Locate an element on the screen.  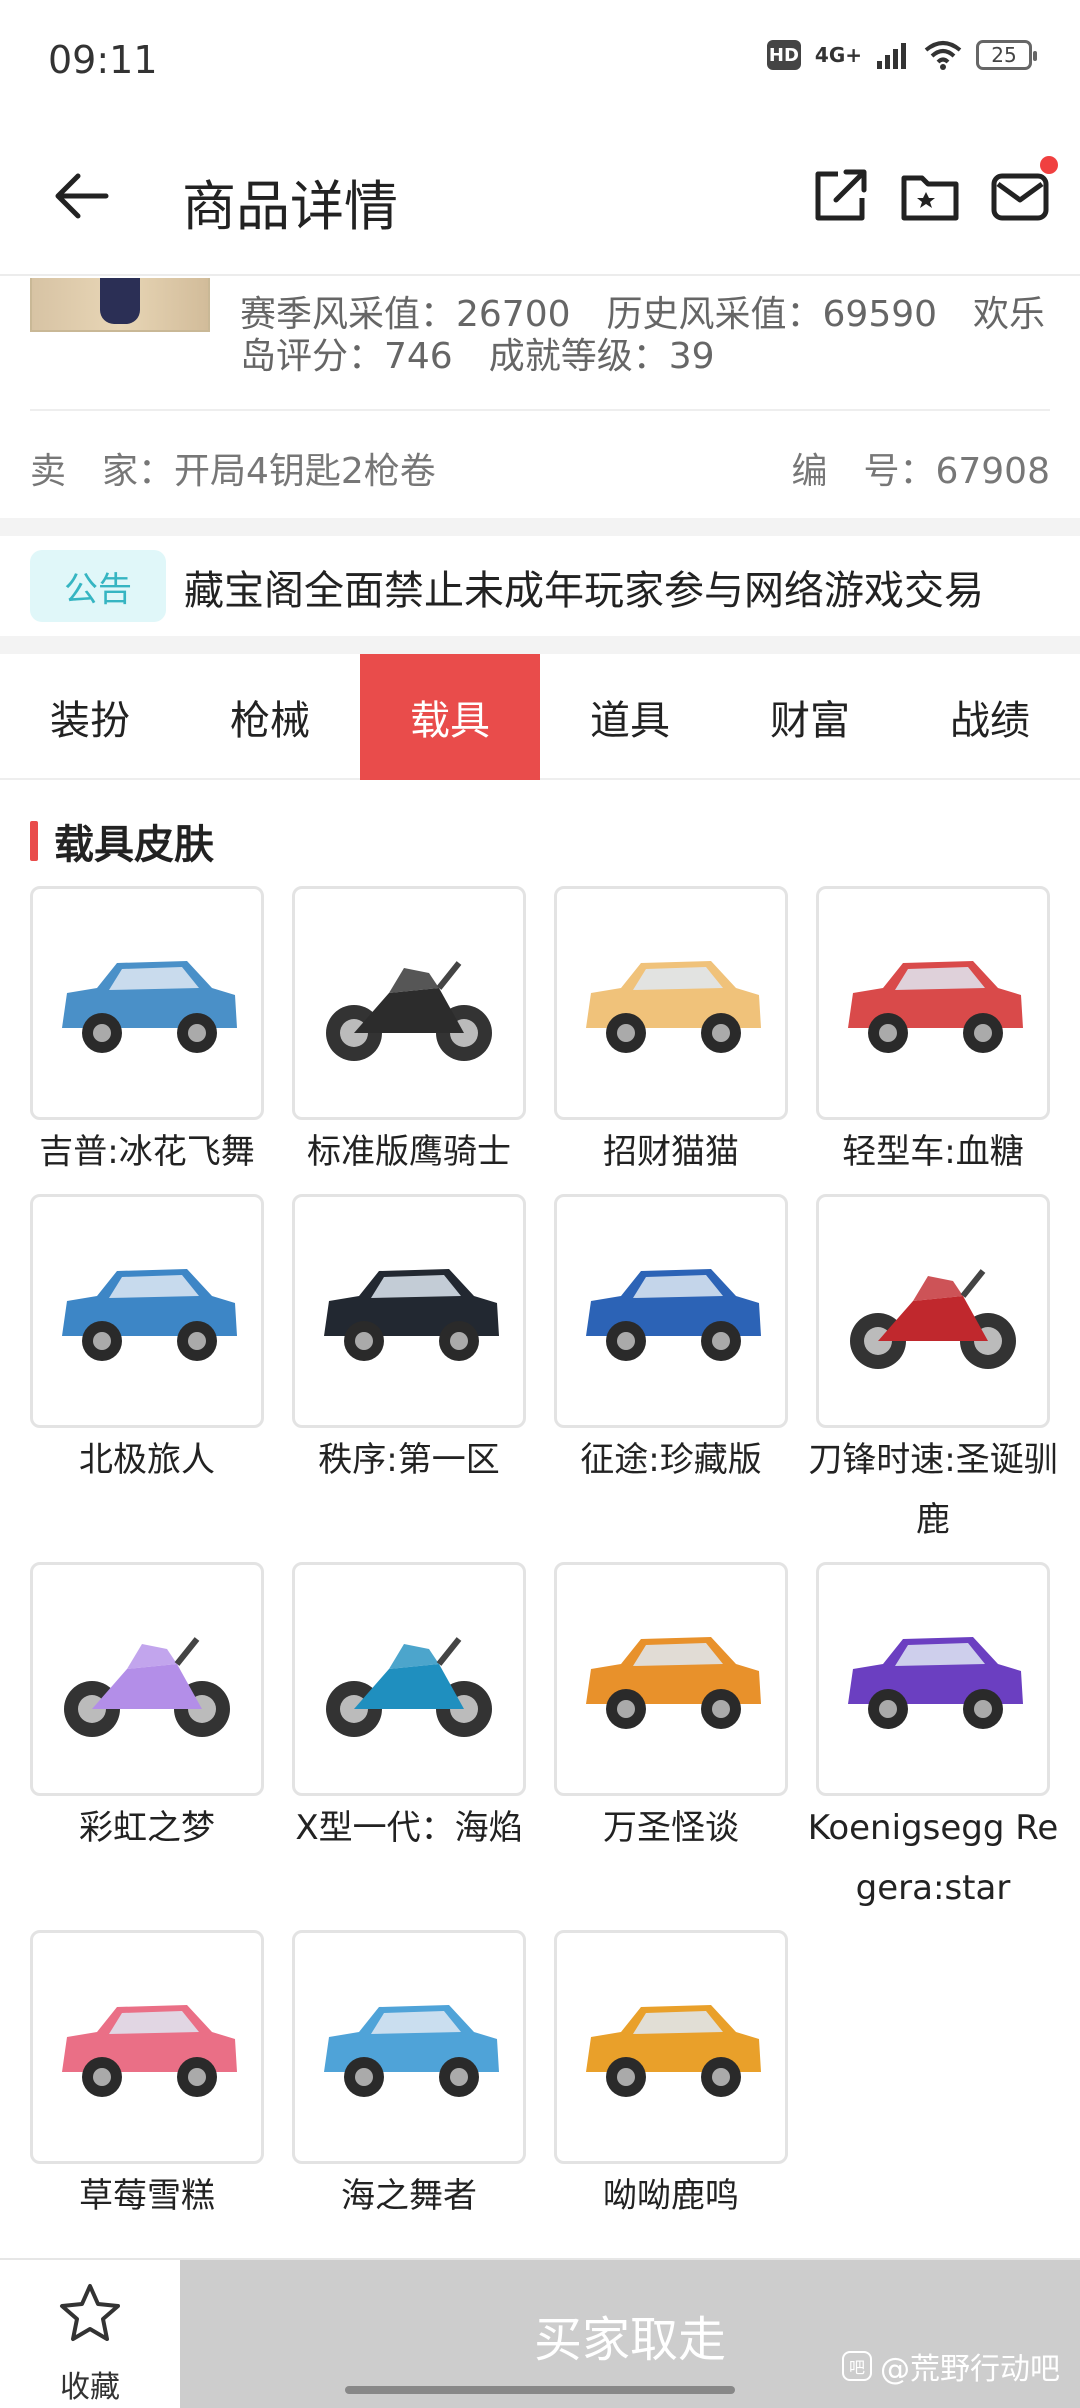
vehicle-name: 征途:珍藏版 is located at coordinates (671, 1460).